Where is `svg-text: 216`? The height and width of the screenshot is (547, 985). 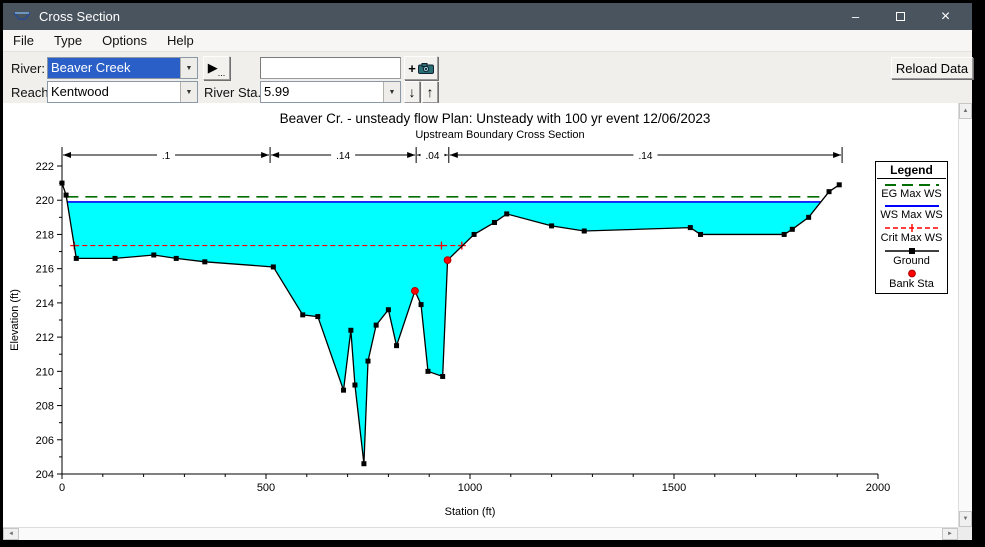 svg-text: 216 is located at coordinates (45, 270).